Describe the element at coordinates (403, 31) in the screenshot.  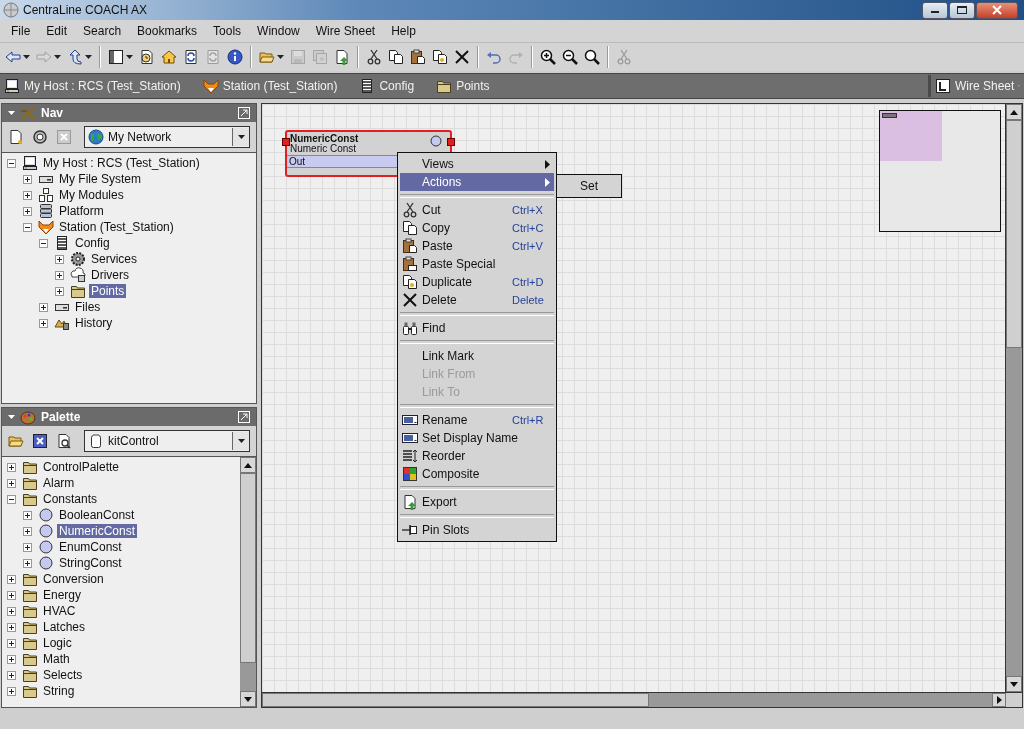
I see `menu-item: Help` at that location.